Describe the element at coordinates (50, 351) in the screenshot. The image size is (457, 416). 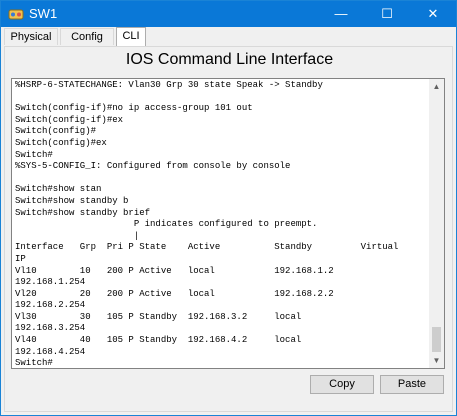
I see `terminal-line: 192.168.4.254` at that location.